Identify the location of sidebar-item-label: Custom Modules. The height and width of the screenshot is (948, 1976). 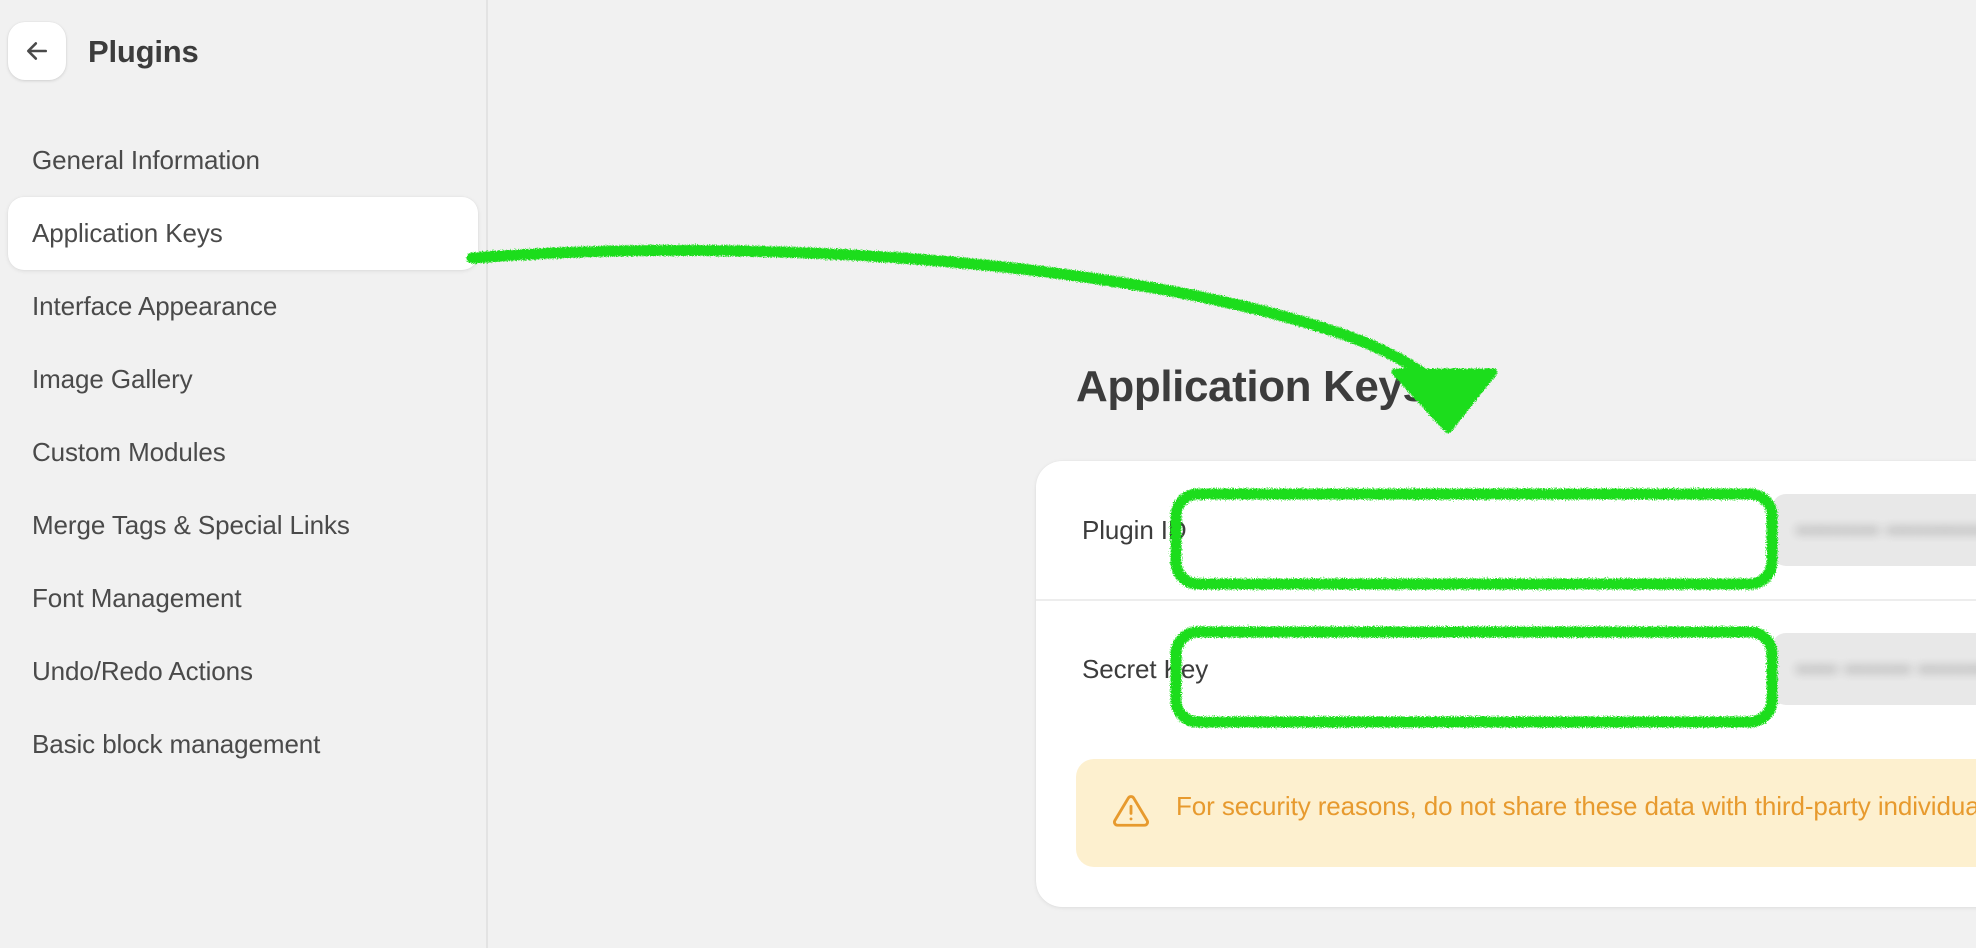
(129, 452).